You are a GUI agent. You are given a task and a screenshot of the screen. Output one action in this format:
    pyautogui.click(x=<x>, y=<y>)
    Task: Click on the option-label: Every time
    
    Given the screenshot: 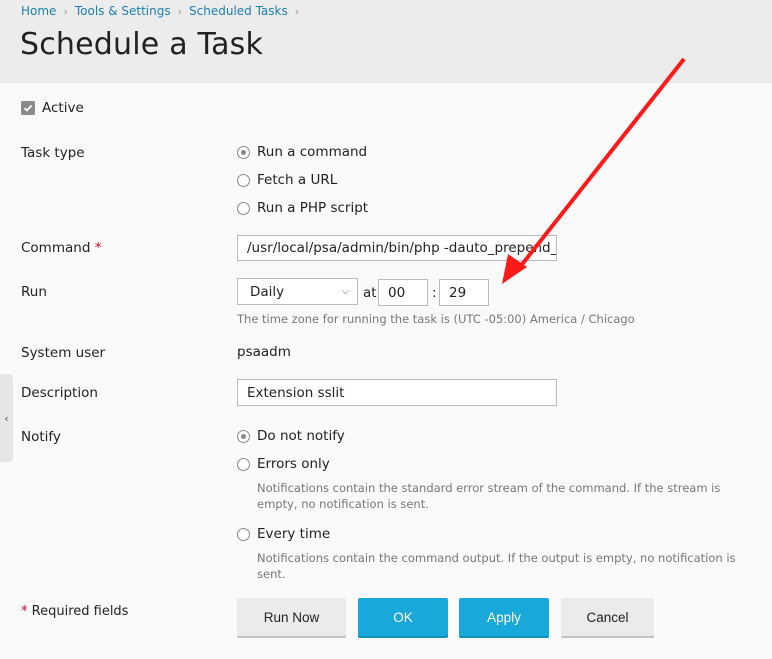 What is the action you would take?
    pyautogui.click(x=294, y=534)
    